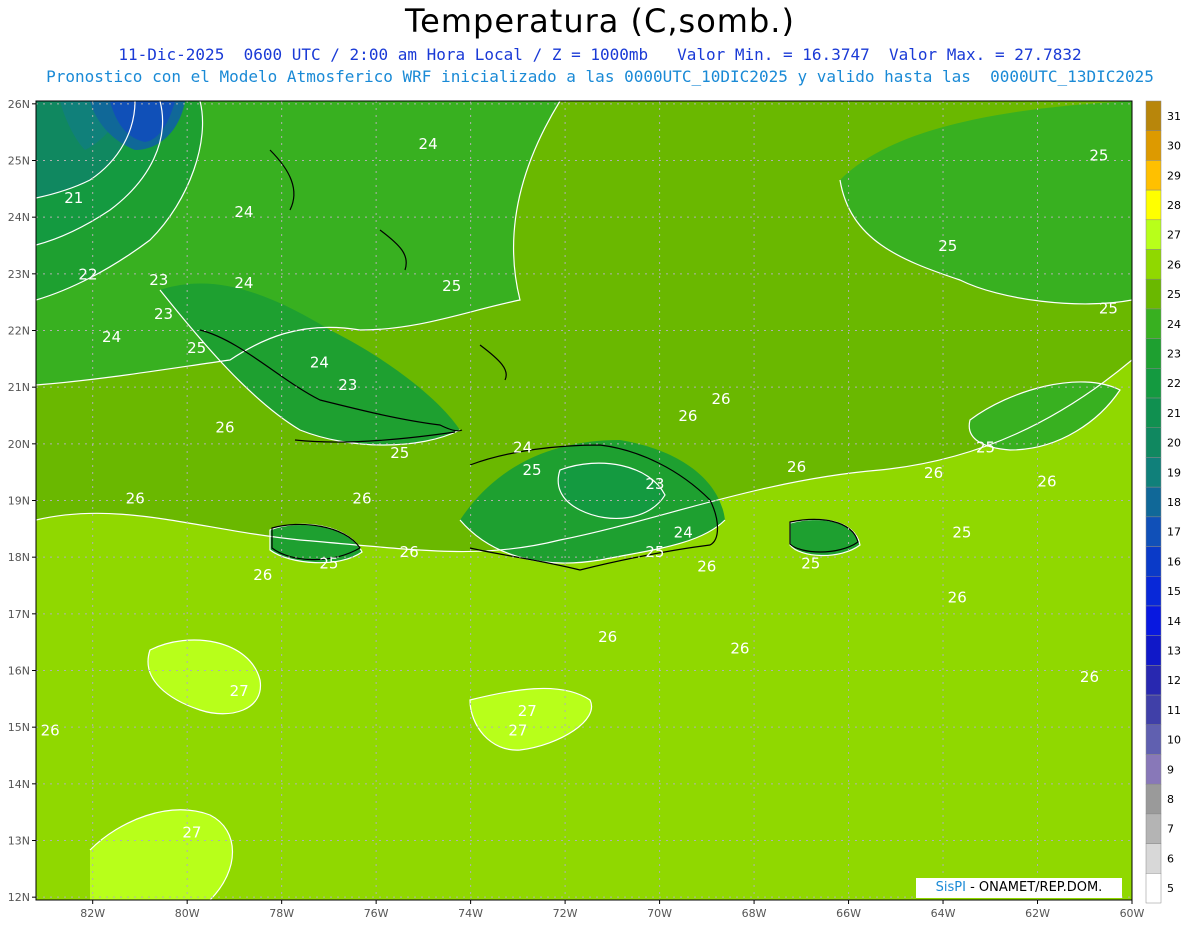 The height and width of the screenshot is (927, 1200). What do you see at coordinates (87, 275) in the screenshot?
I see `contour-label: 22` at bounding box center [87, 275].